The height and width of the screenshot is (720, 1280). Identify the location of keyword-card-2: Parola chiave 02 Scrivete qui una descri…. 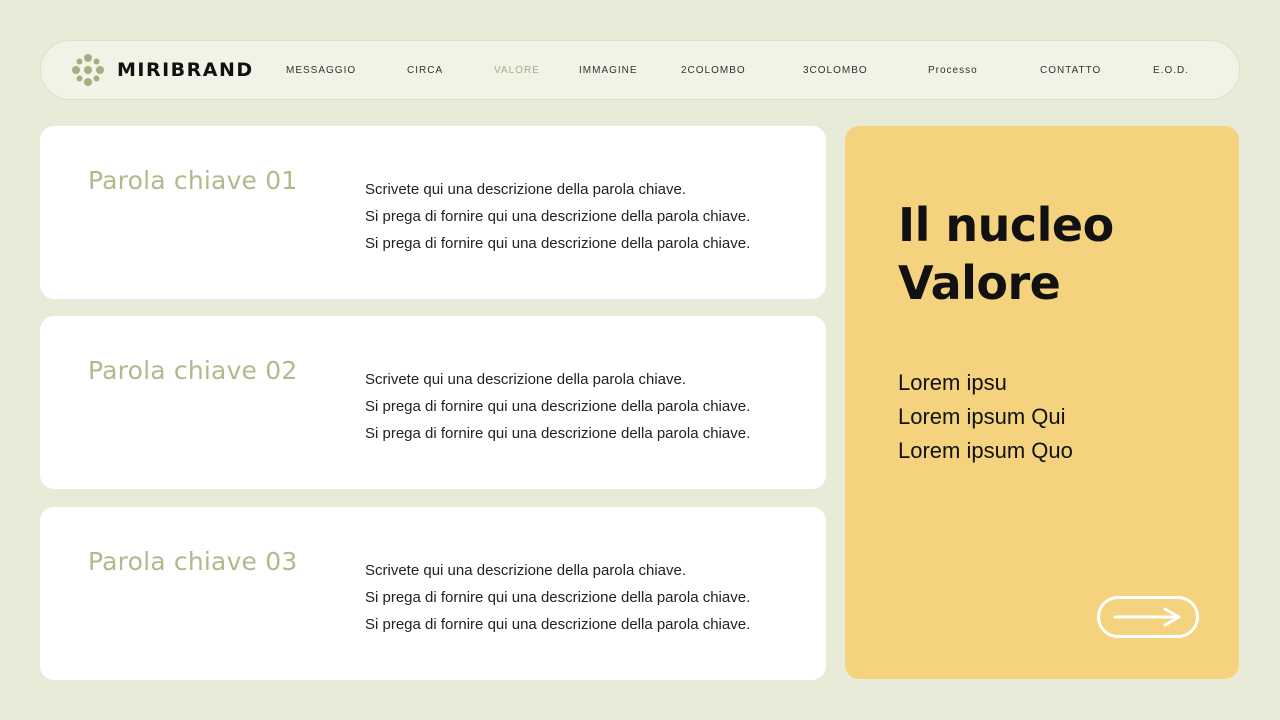
(433, 402).